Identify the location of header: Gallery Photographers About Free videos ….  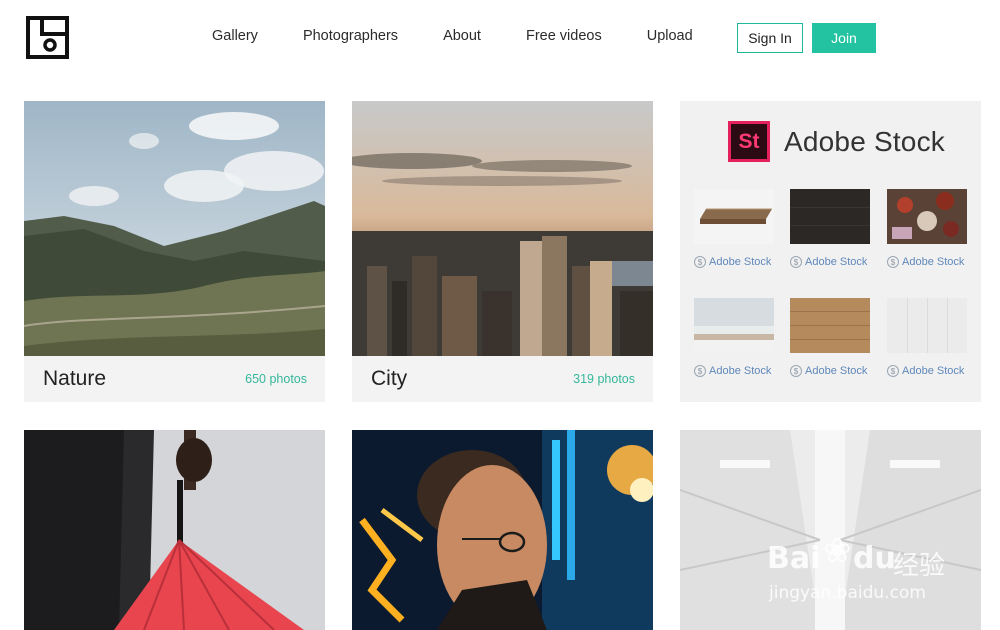
(500, 40).